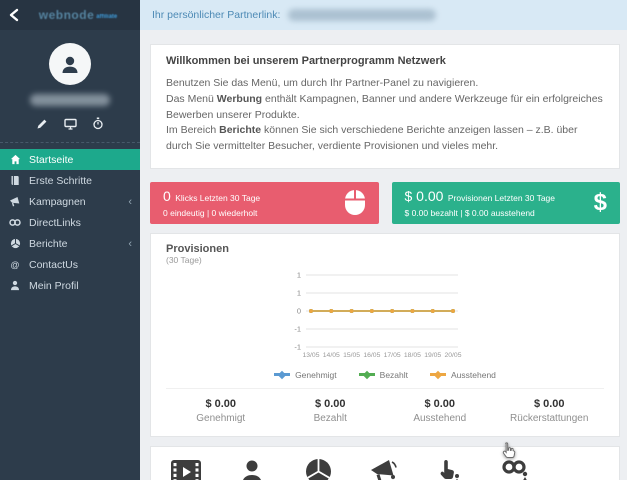  What do you see at coordinates (351, 355) in the screenshot?
I see `svg-text: 15/05` at bounding box center [351, 355].